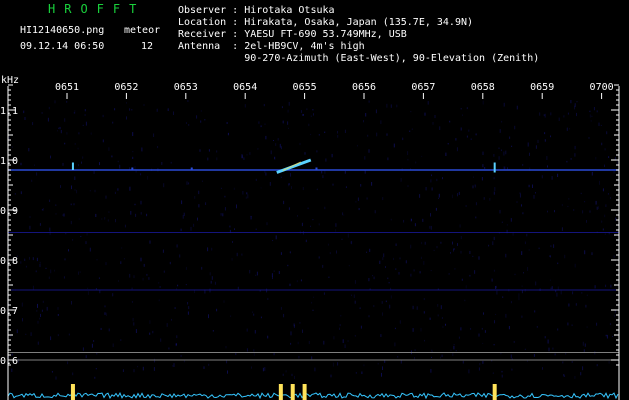 Image resolution: width=629 pixels, height=400 pixels. I want to click on x-tick-label: 0658, so click(483, 87).